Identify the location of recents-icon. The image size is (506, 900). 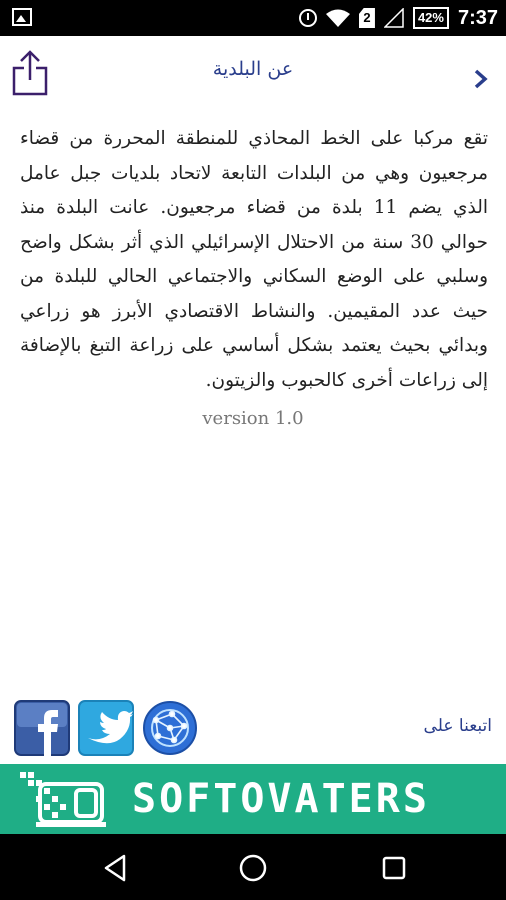
(394, 868).